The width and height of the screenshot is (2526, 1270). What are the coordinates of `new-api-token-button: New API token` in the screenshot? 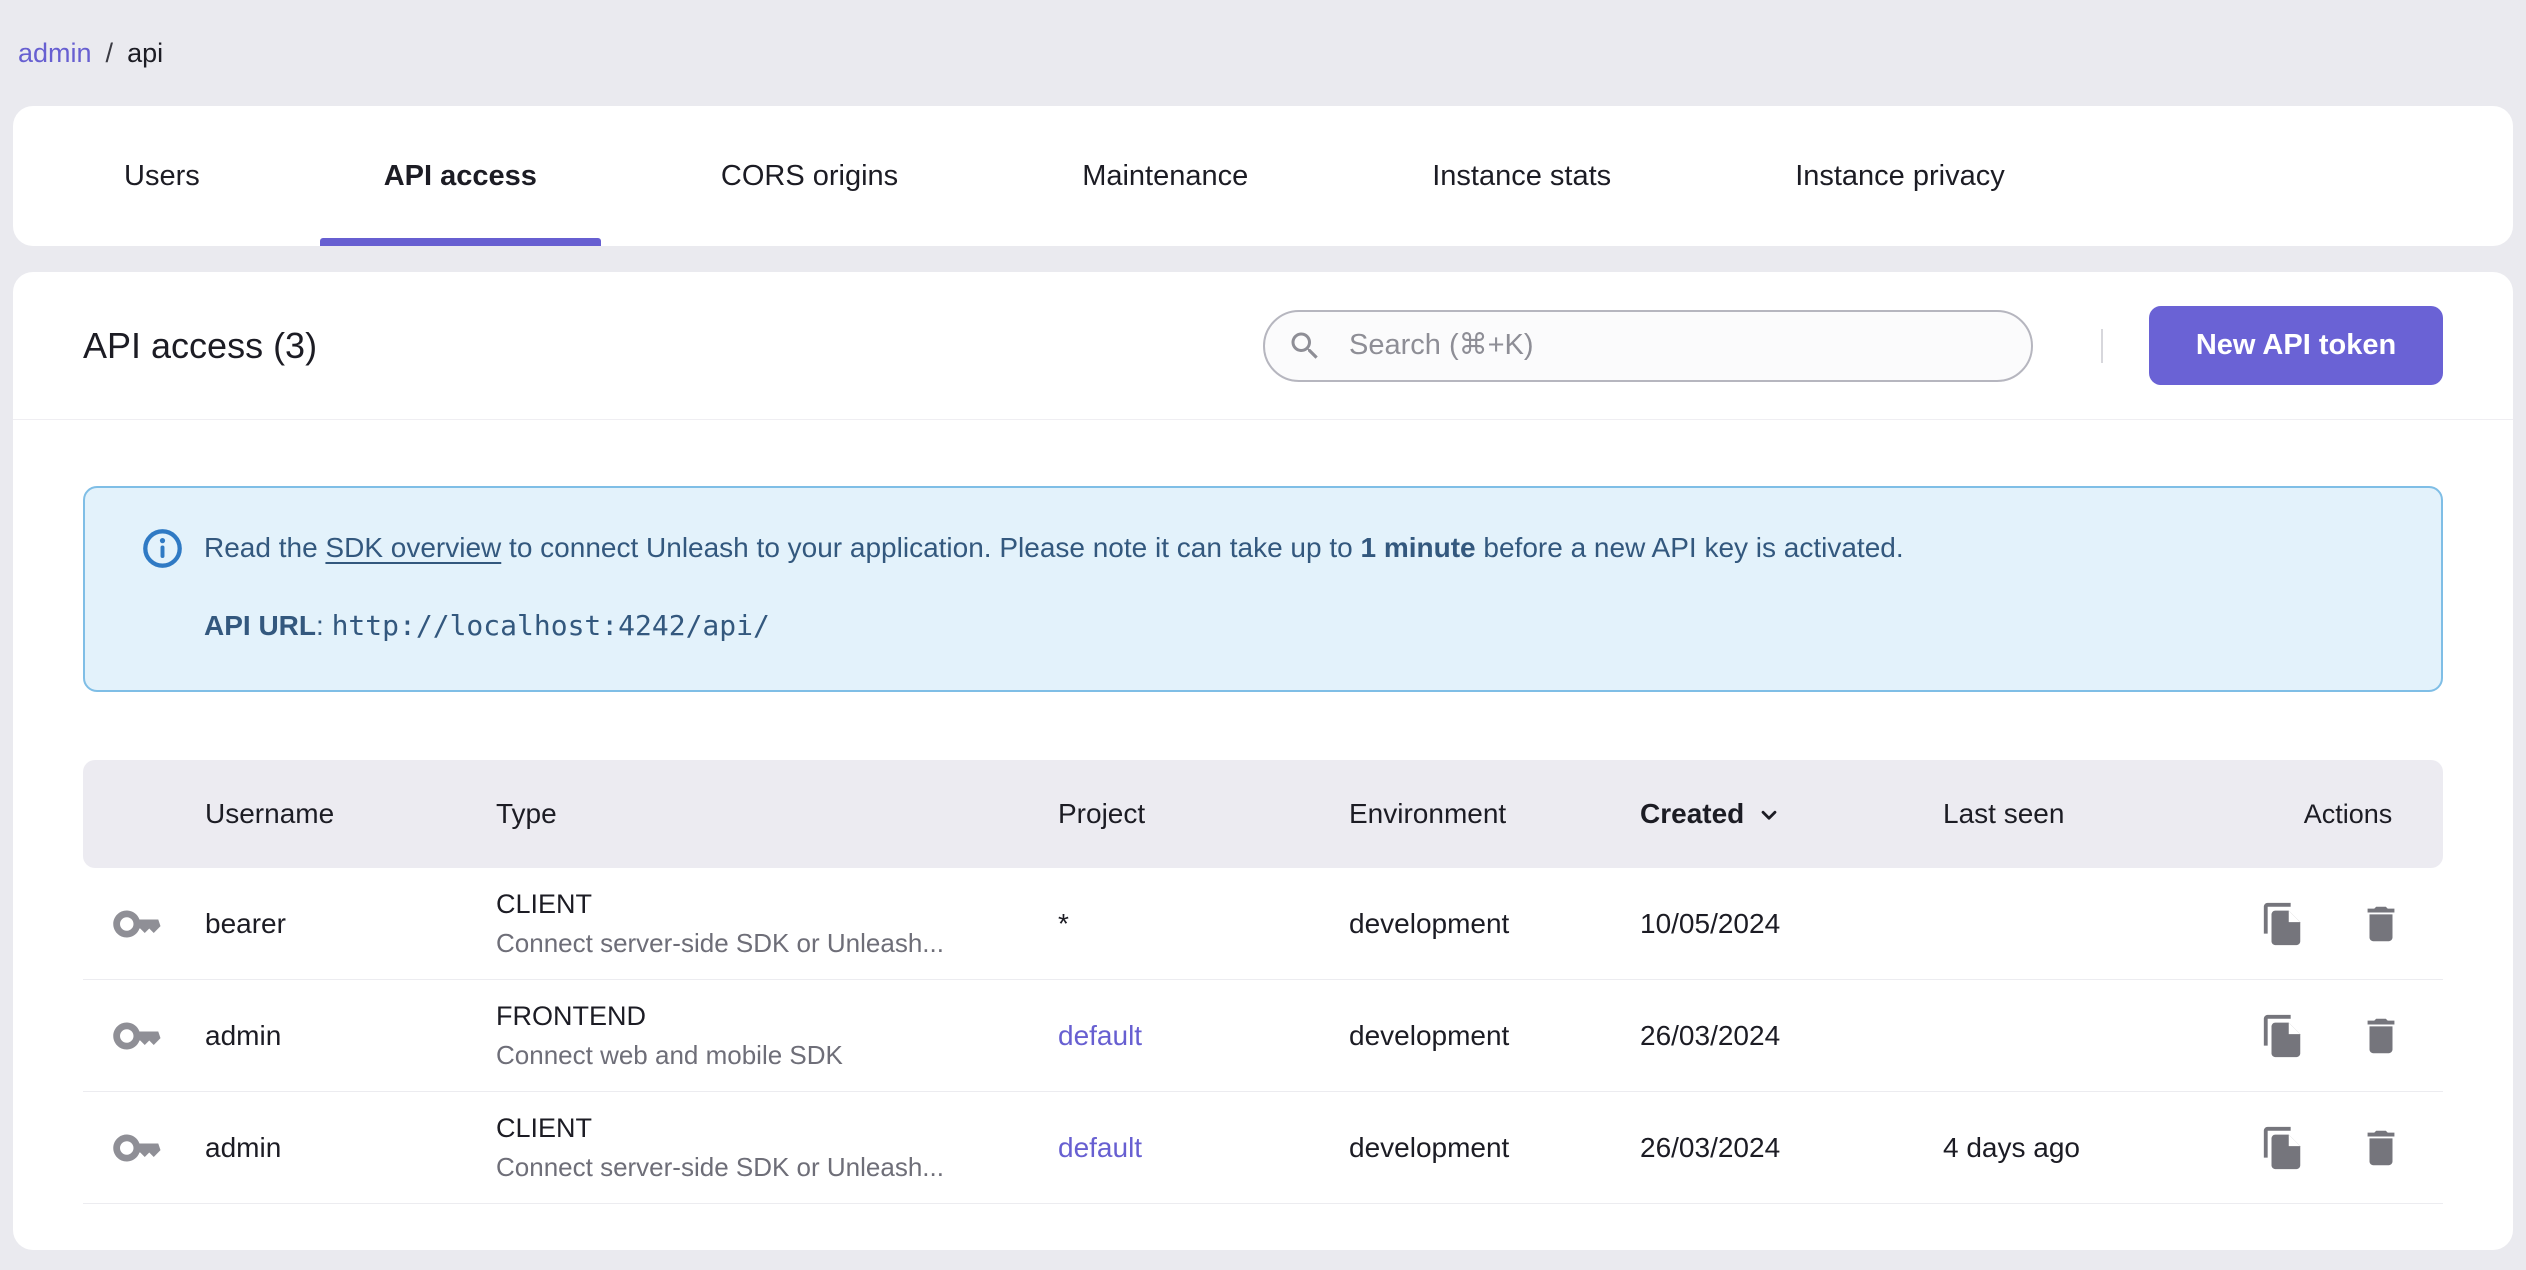 It's located at (2296, 345).